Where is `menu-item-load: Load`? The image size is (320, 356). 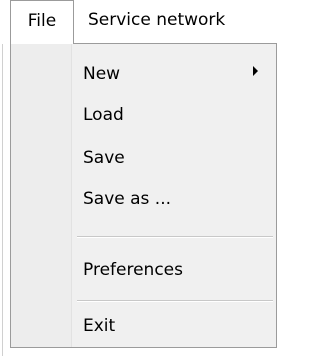
menu-item-load: Load is located at coordinates (103, 115).